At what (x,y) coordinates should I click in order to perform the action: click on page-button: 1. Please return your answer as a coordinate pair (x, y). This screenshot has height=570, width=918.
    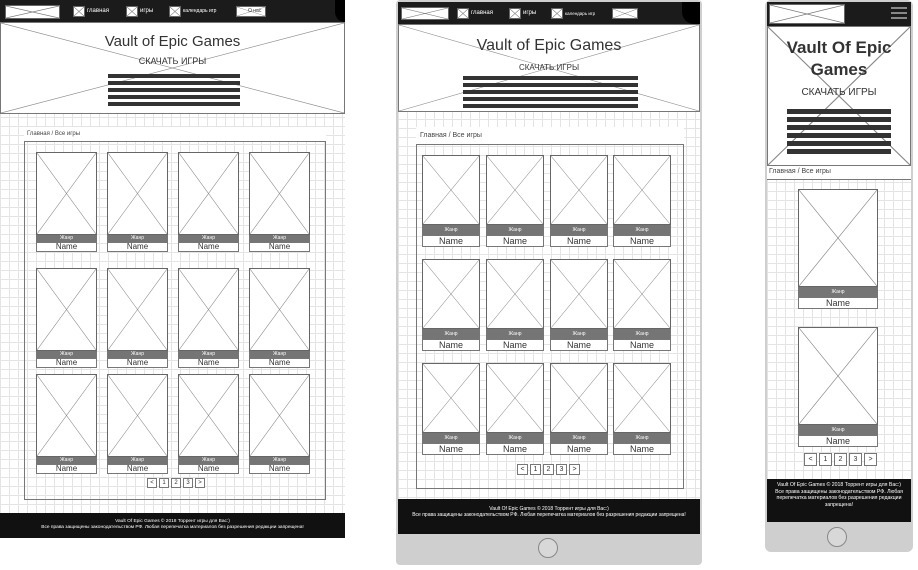
    Looking at the image, I should click on (825, 459).